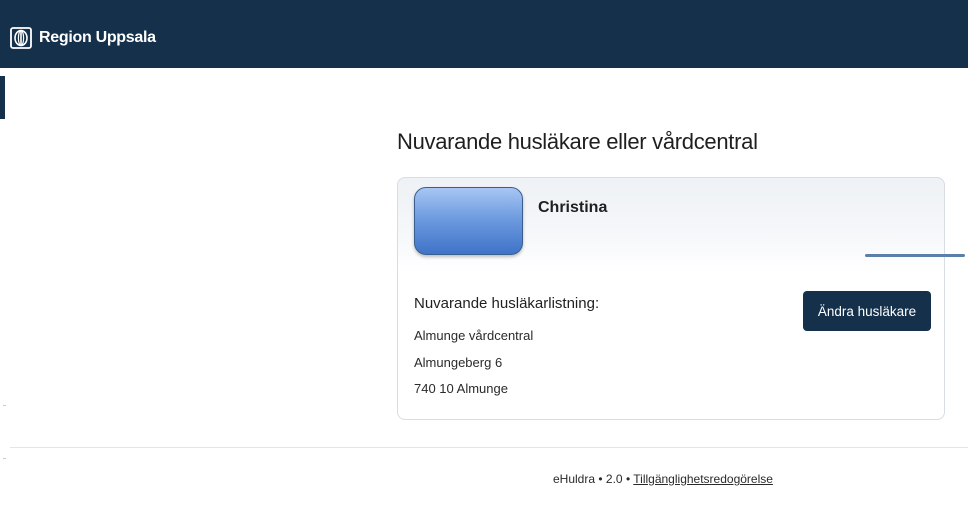 Image resolution: width=968 pixels, height=517 pixels. What do you see at coordinates (468, 221) in the screenshot?
I see `profile-image-placeholder` at bounding box center [468, 221].